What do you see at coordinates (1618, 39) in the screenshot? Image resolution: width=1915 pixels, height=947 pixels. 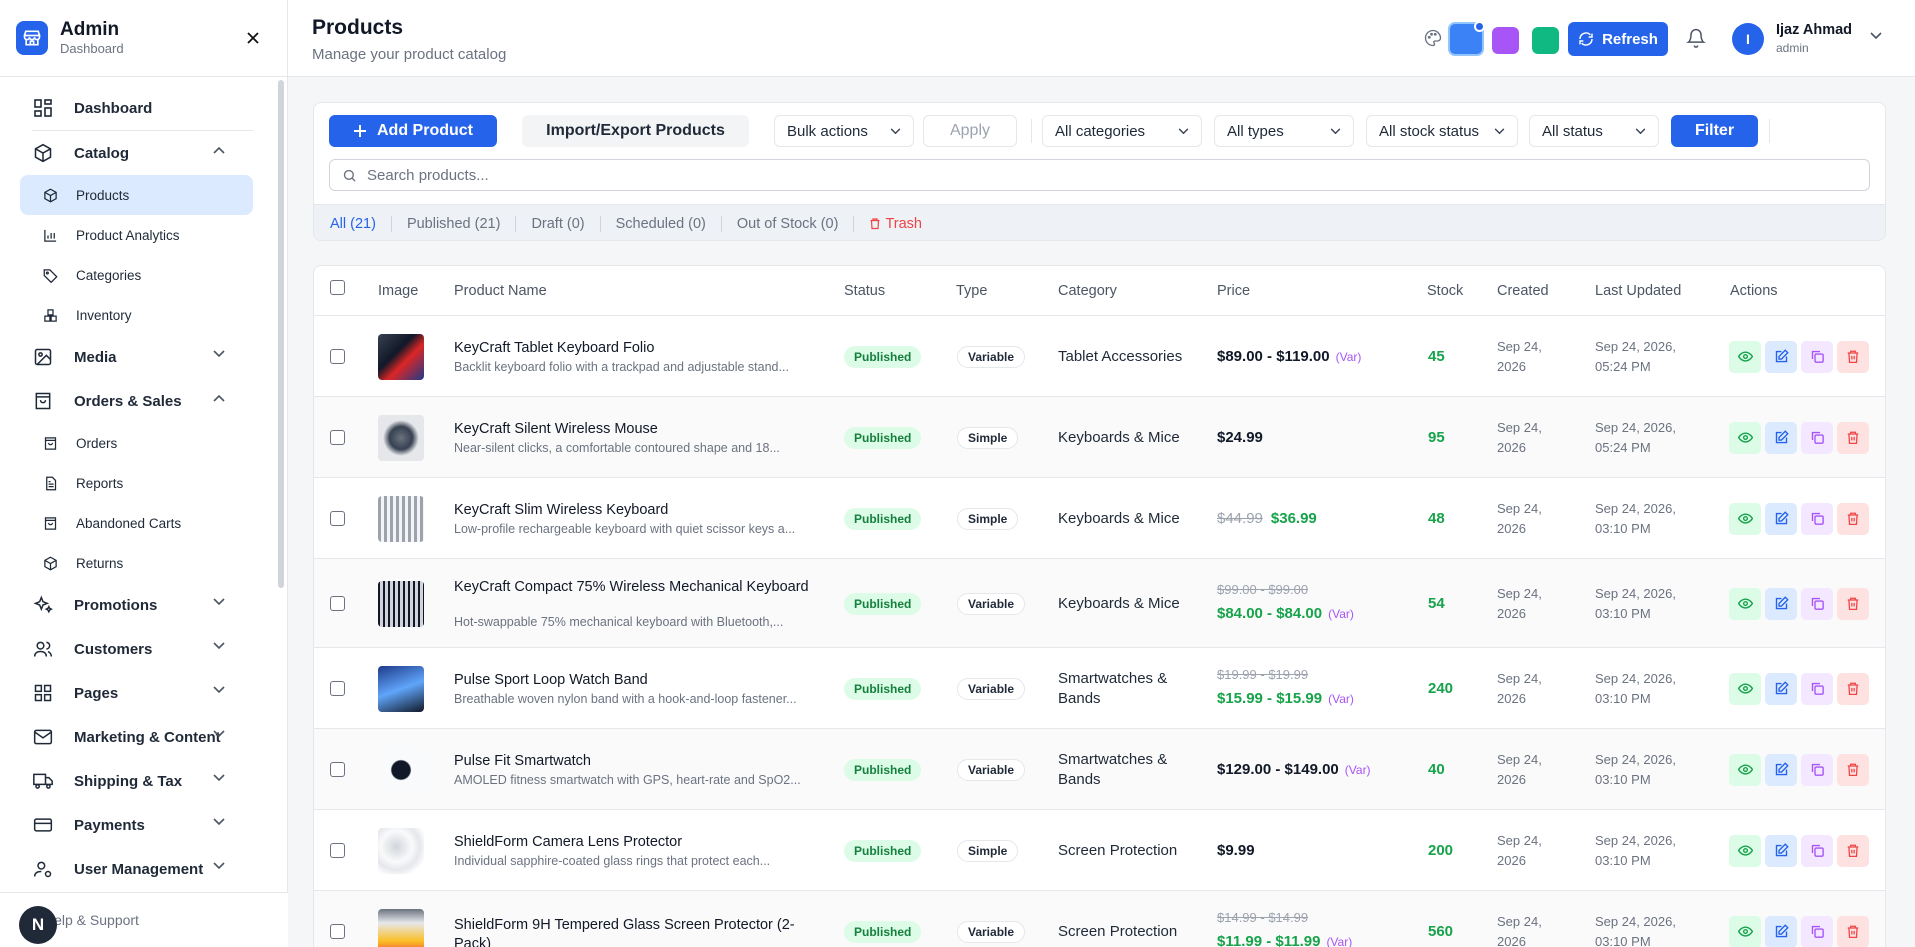 I see `refresh-button: Refresh` at bounding box center [1618, 39].